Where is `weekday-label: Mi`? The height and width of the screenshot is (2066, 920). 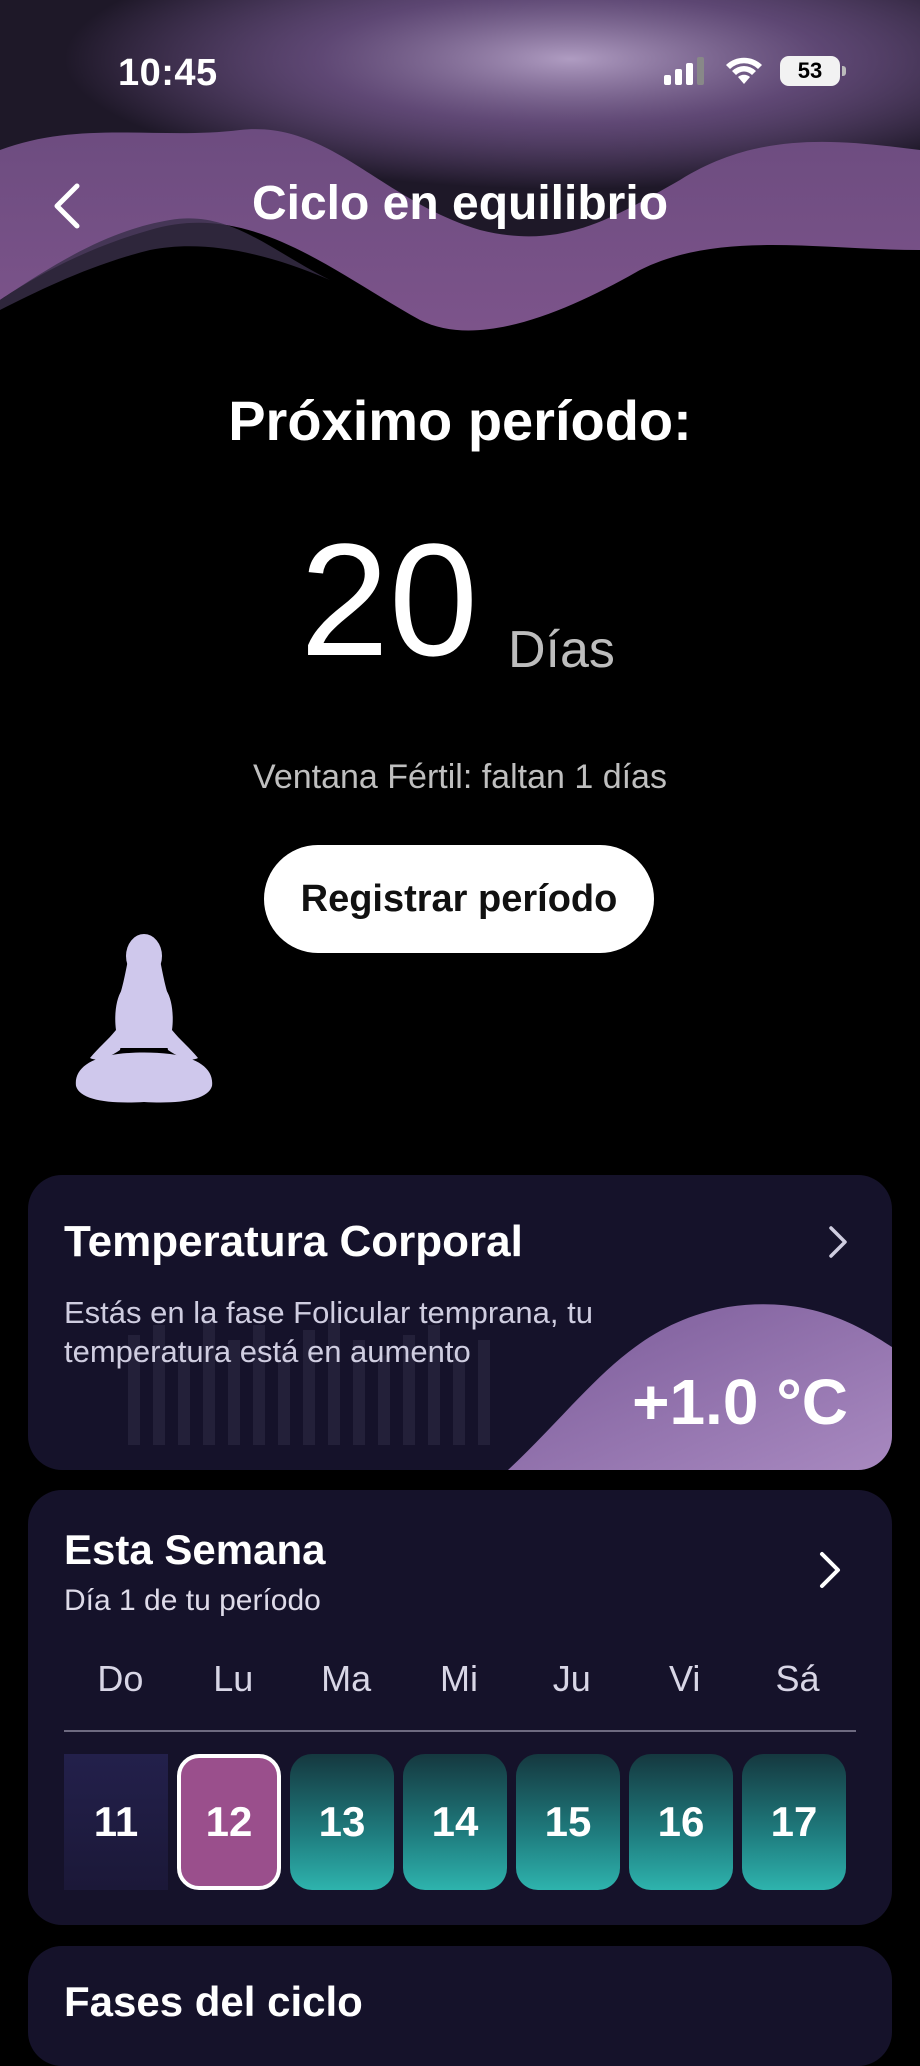
weekday-label: Mi is located at coordinates (458, 1678).